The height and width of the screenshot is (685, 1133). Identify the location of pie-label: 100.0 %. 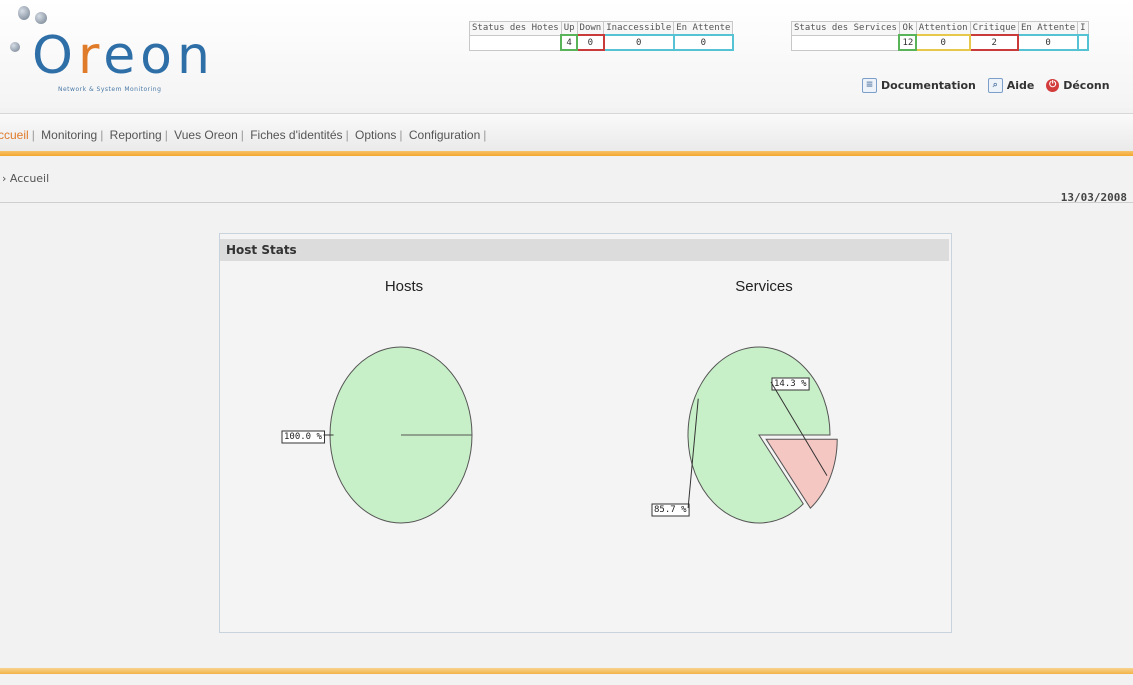
(303, 437).